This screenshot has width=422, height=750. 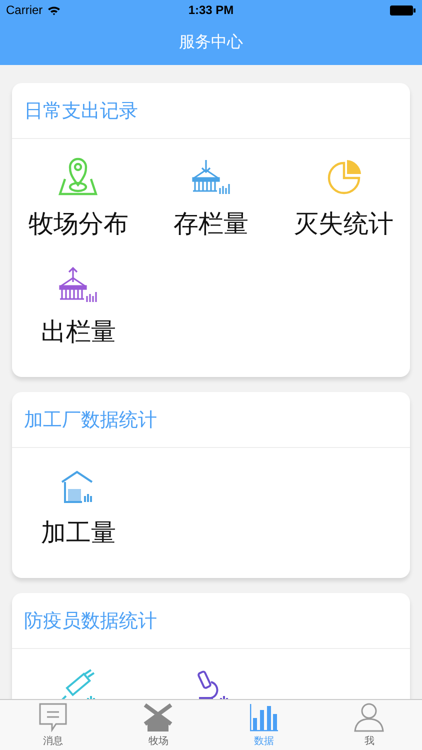 I want to click on tab: 牧场, so click(x=158, y=725).